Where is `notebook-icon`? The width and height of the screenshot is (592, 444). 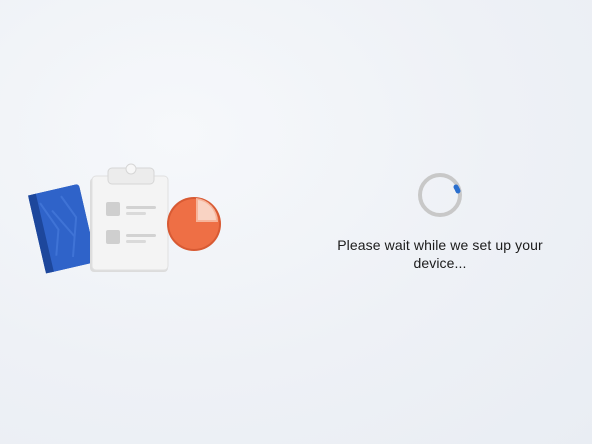 notebook-icon is located at coordinates (62, 229).